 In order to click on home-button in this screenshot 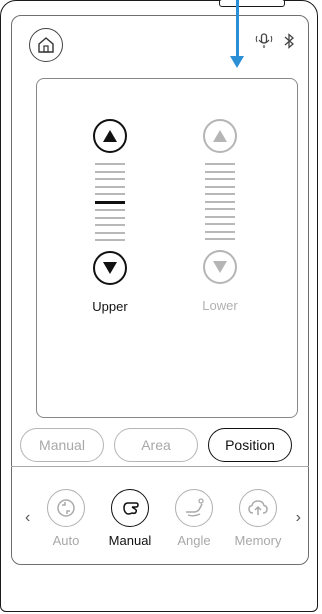, I will do `click(46, 45)`.